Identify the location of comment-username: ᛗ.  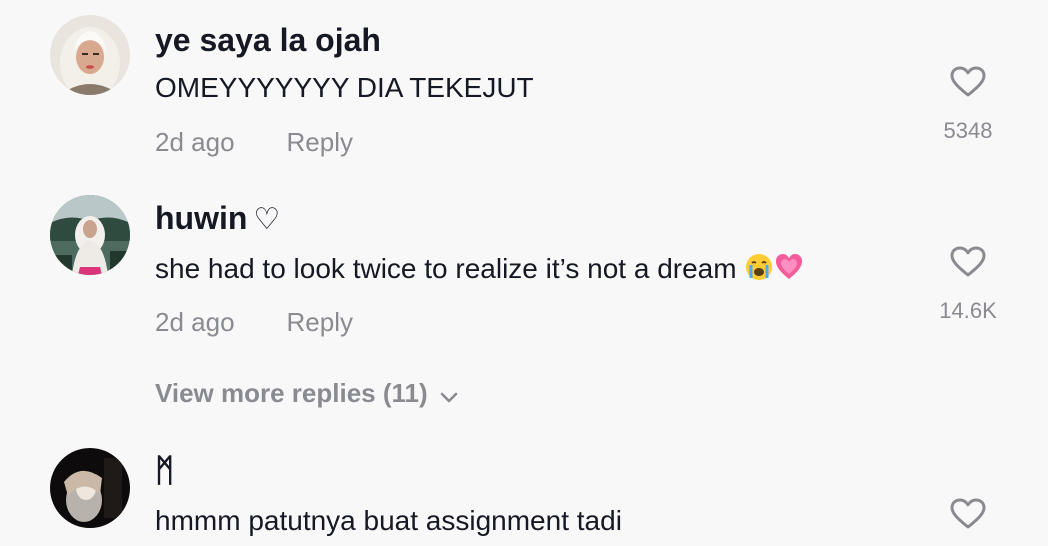
(164, 470).